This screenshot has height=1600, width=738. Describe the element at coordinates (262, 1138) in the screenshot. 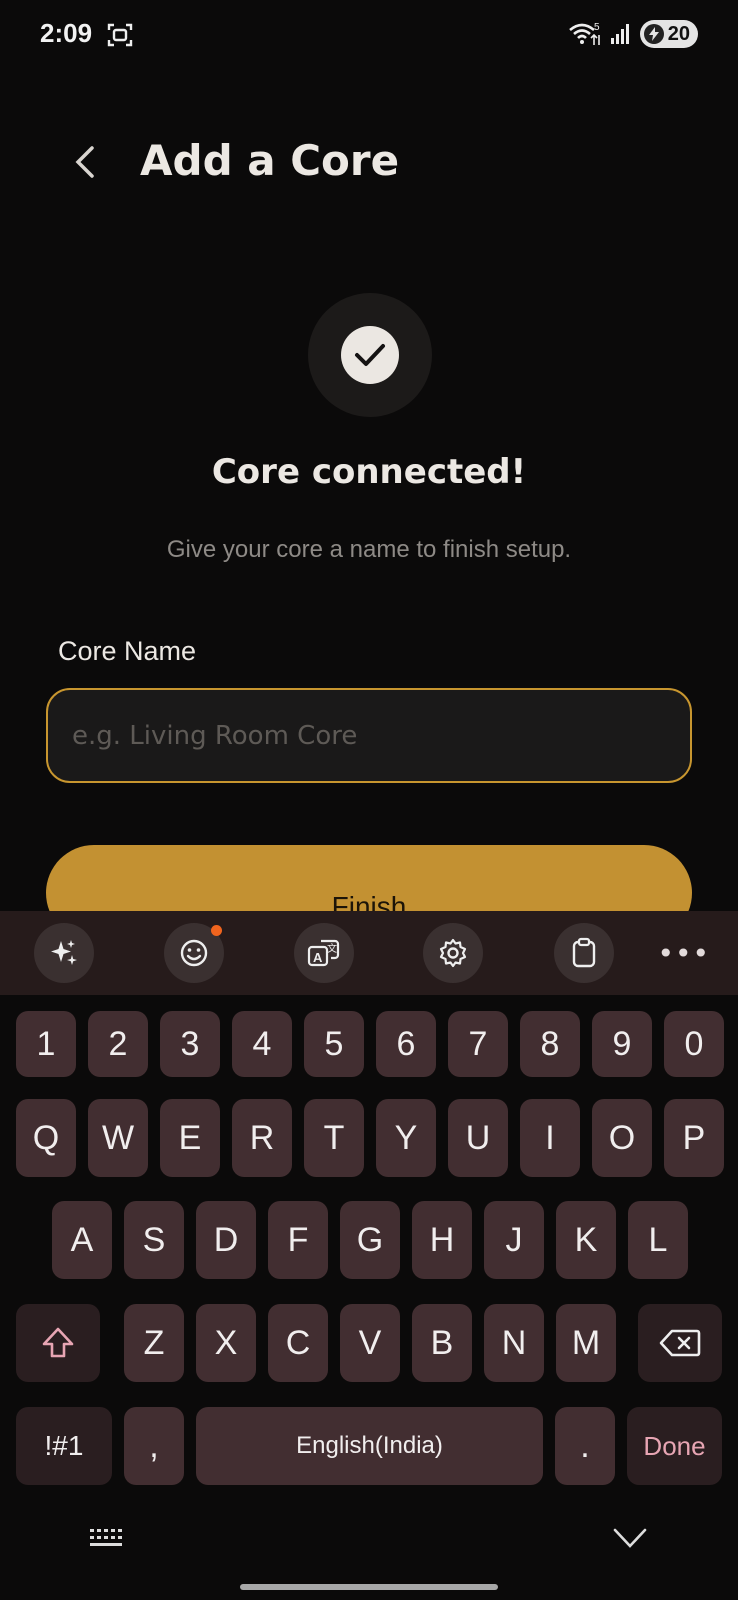

I see `key-r: R` at that location.